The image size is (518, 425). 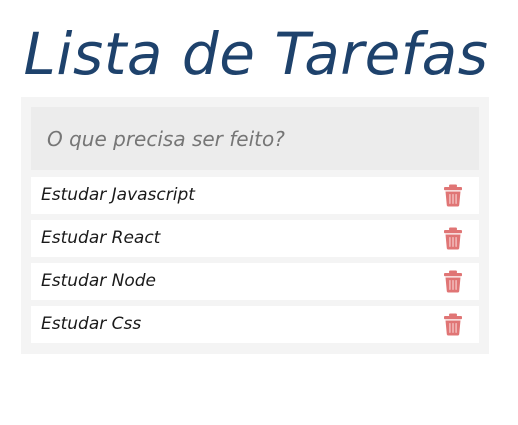 I want to click on todo-label: Estudar Javascript, so click(x=118, y=195).